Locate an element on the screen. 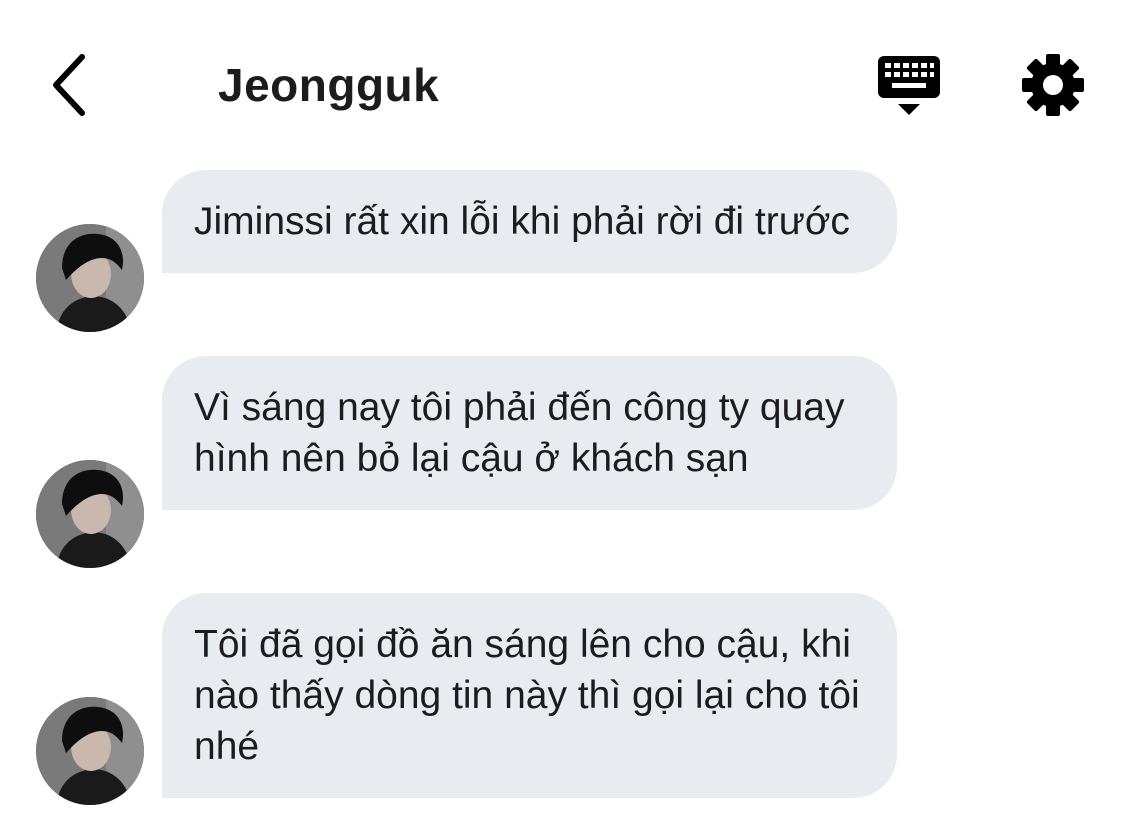  gear-icon is located at coordinates (1053, 85).